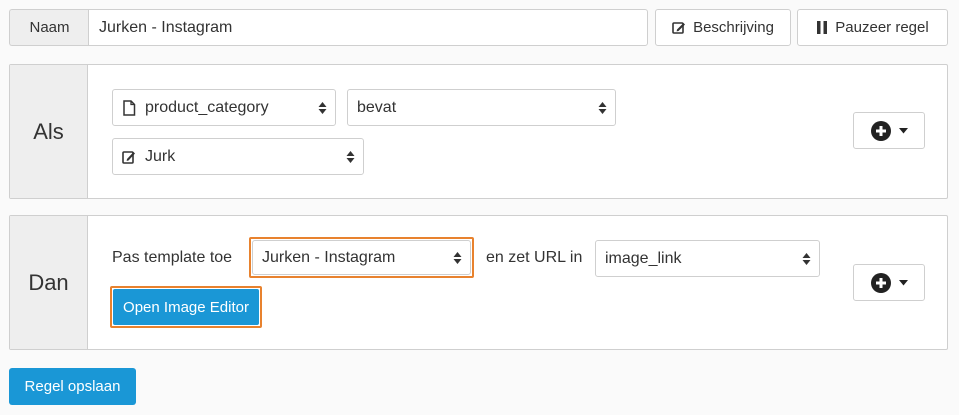  I want to click on apply-template-text: Pas template toe, so click(172, 257).